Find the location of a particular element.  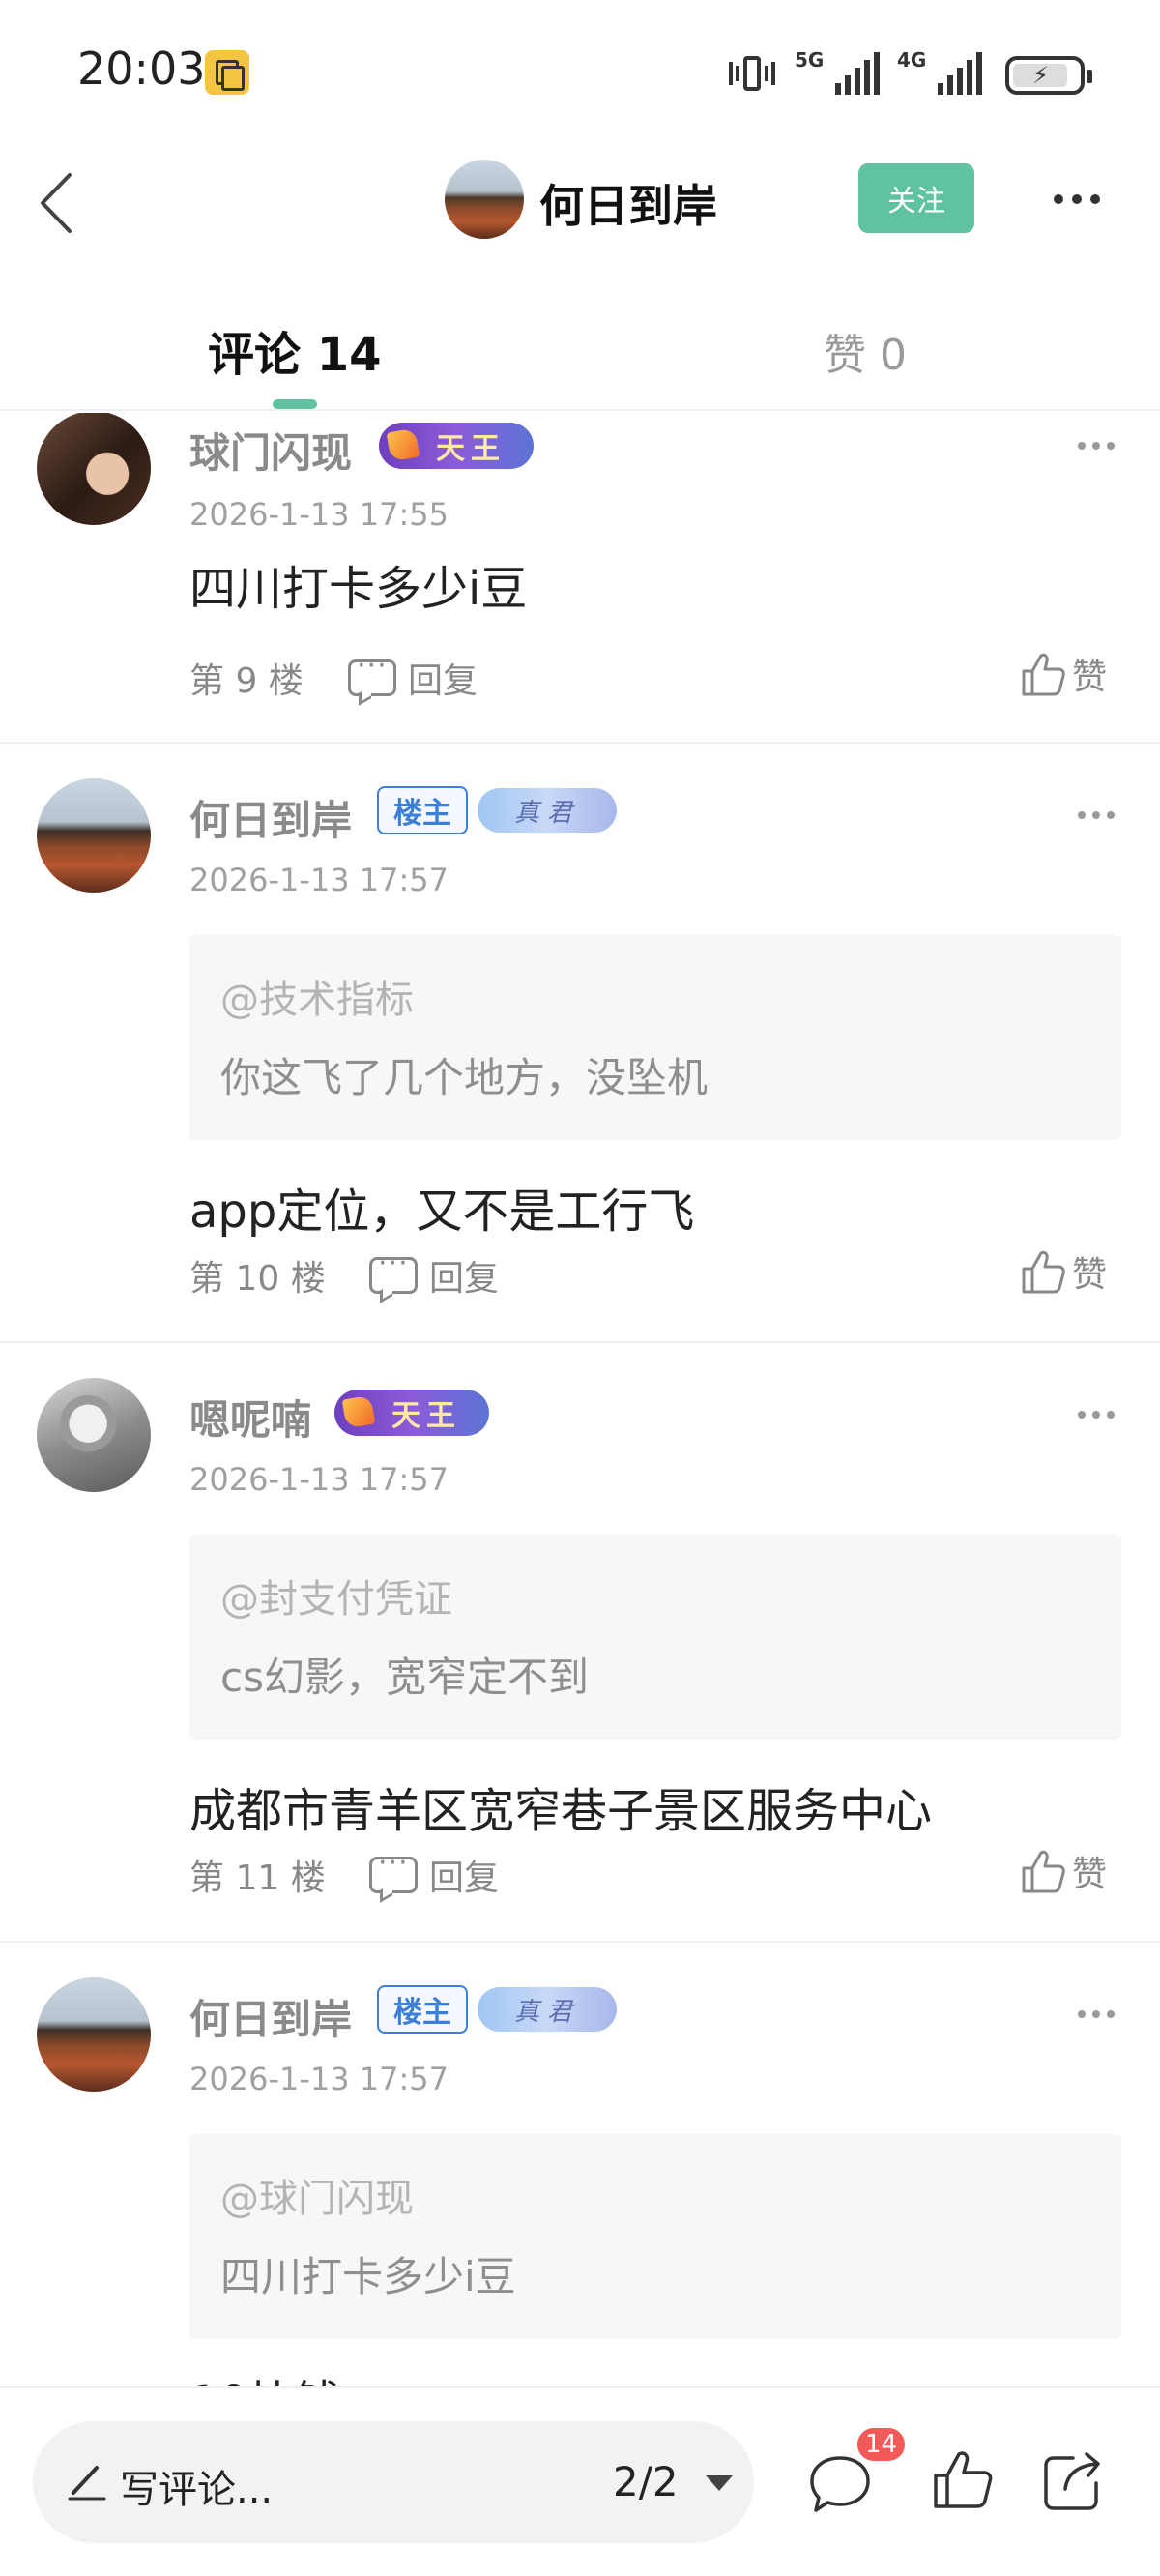

quoted-comment: @技术指标 你这飞了几个地方，没坠机 is located at coordinates (655, 1037).